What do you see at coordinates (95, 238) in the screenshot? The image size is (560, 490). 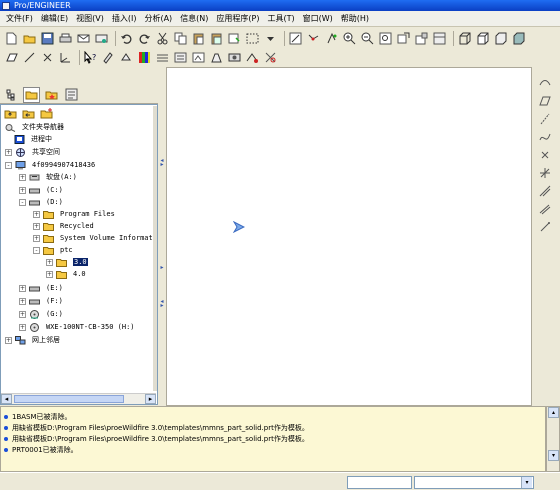 I see `tree-row-system-volume: + System Volume Informati` at bounding box center [95, 238].